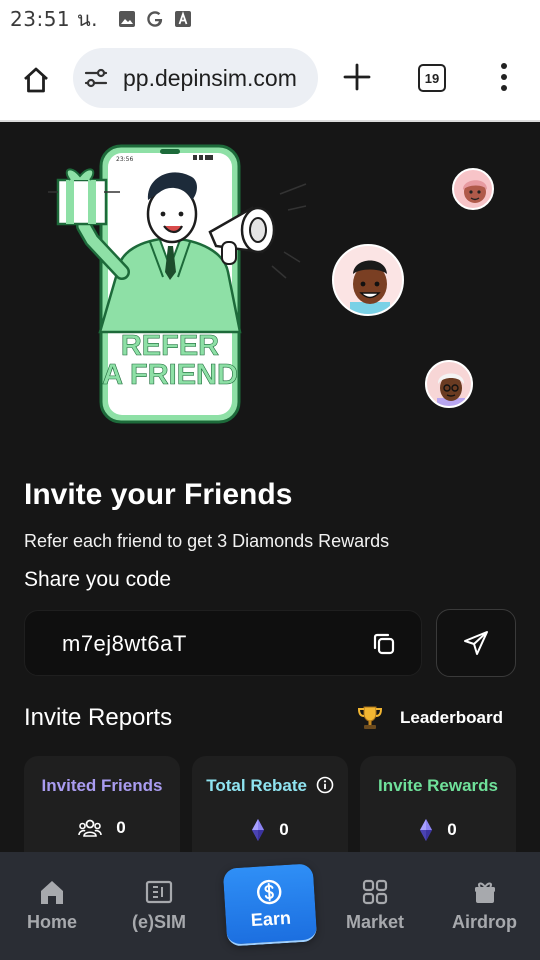 Image resolution: width=540 pixels, height=960 pixels. I want to click on nav-item-earn: Earn, so click(270, 905).